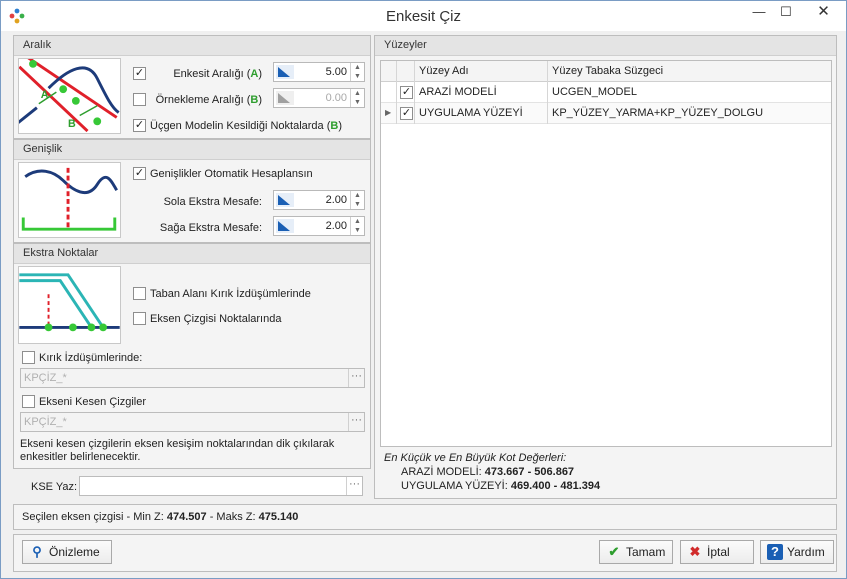 This screenshot has height=579, width=847. I want to click on minimize-button: —, so click(759, 12).